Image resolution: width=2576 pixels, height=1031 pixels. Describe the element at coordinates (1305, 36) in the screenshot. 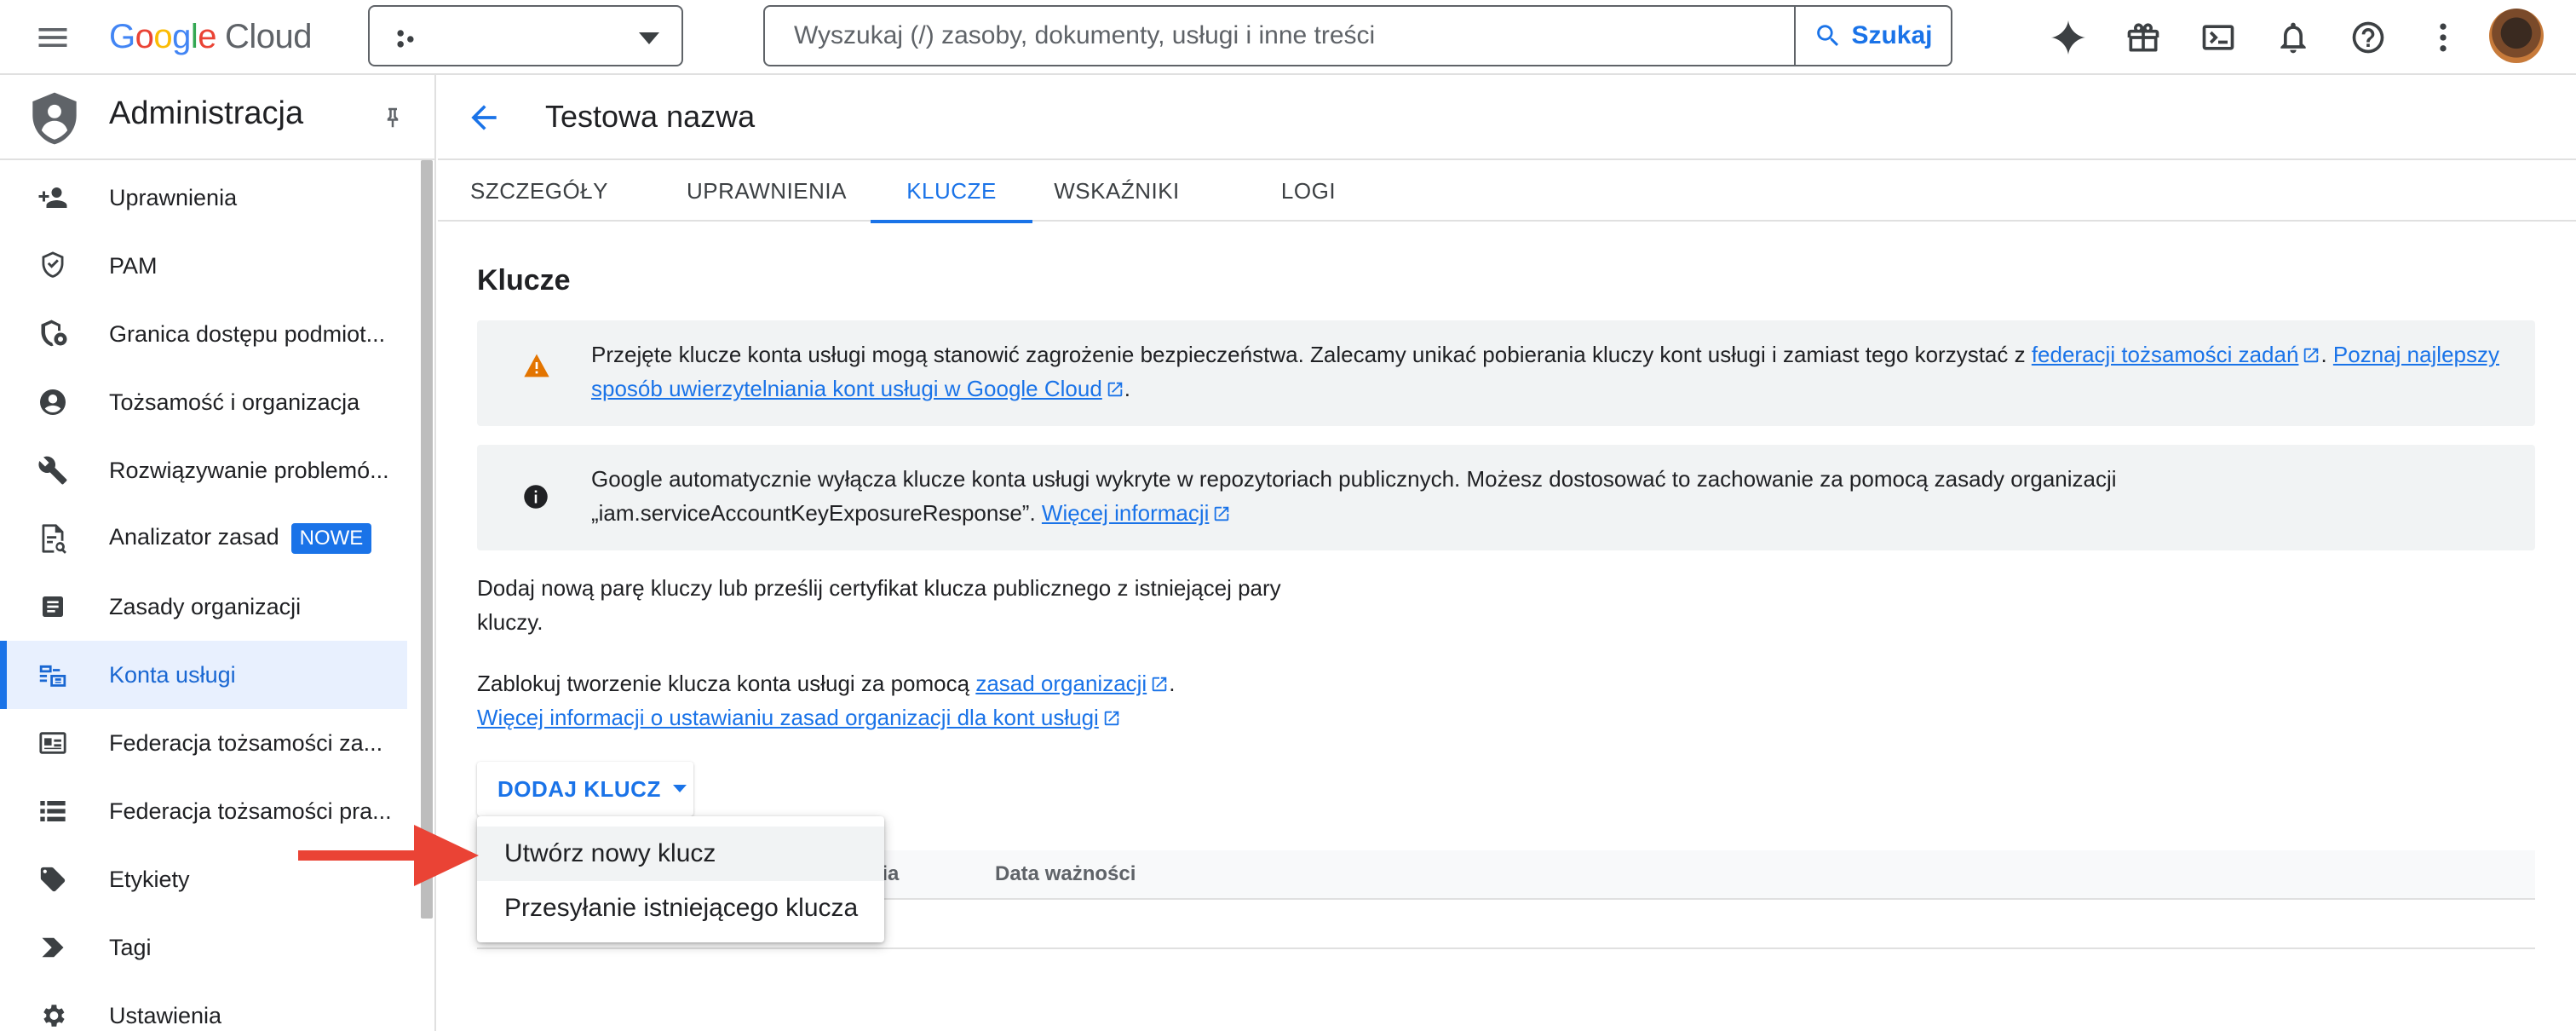

I see `search-input` at that location.